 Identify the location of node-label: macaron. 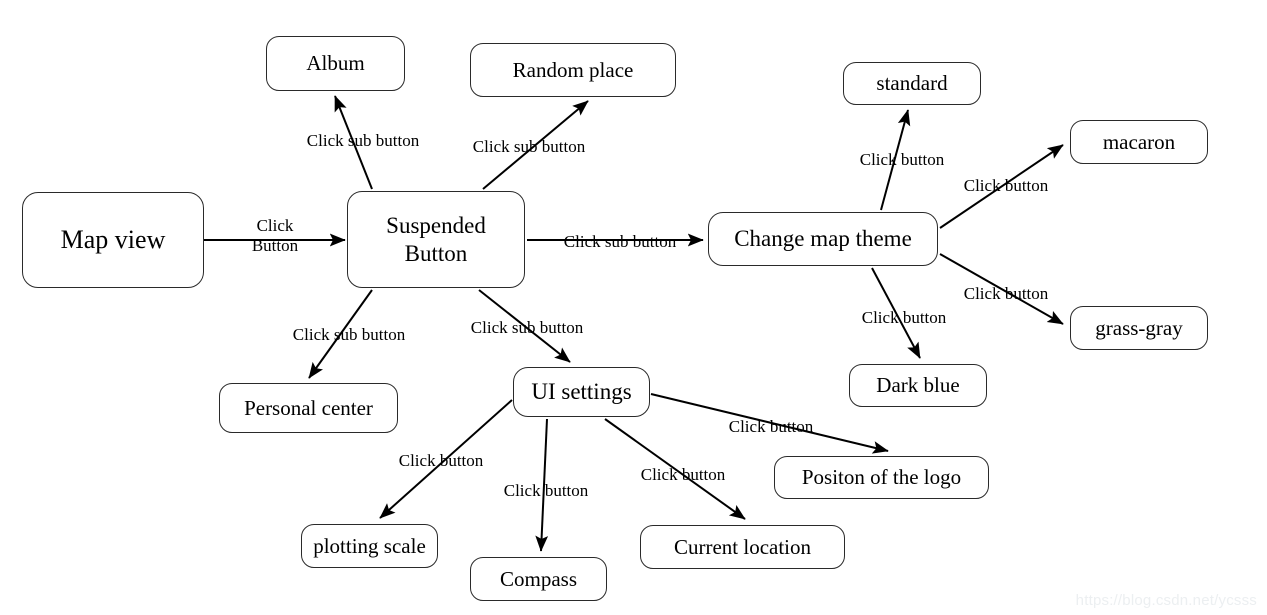
(1139, 141).